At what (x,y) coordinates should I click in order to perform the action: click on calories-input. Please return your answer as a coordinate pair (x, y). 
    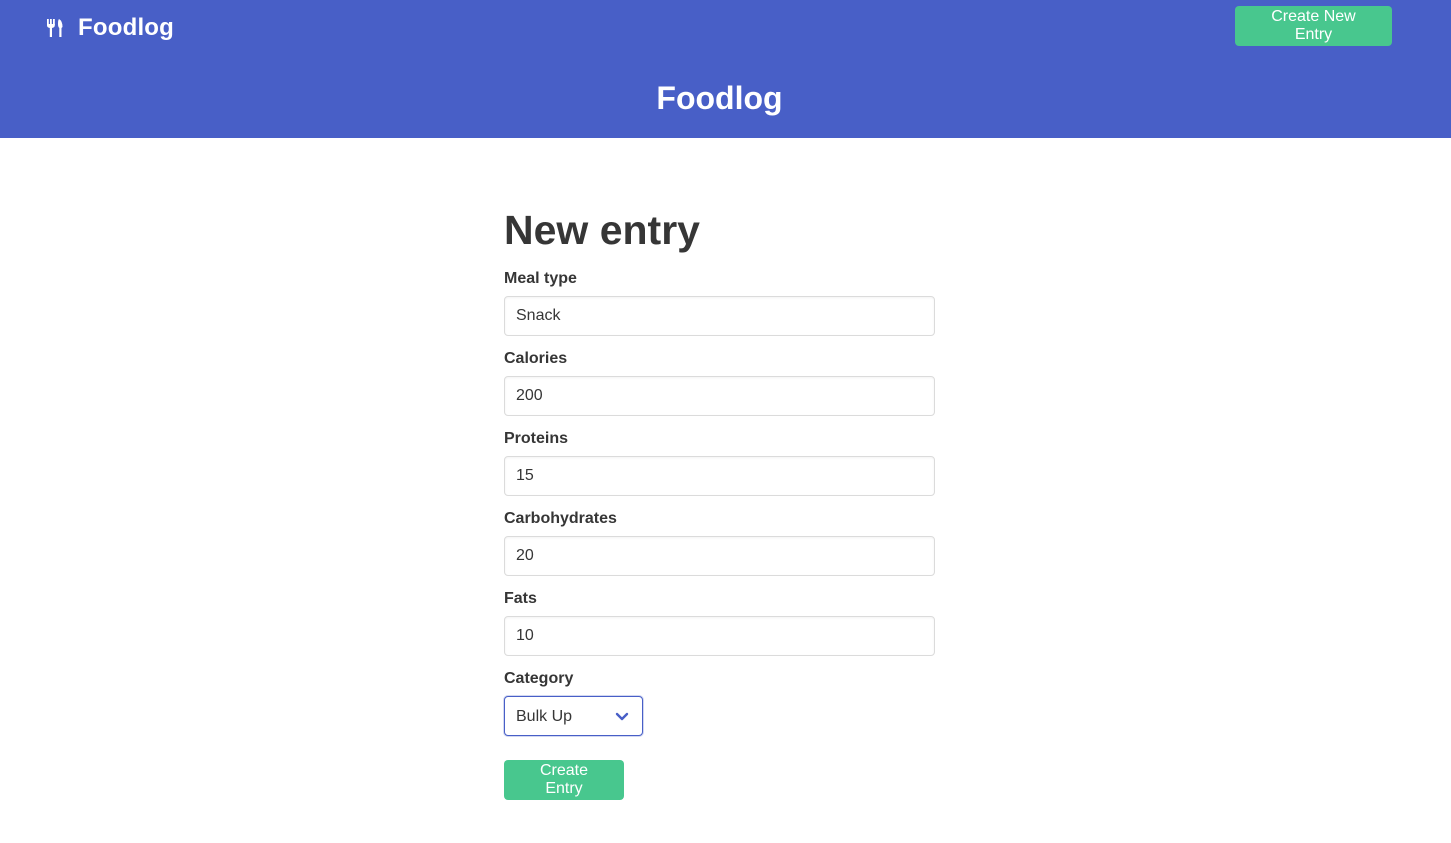
    Looking at the image, I should click on (719, 396).